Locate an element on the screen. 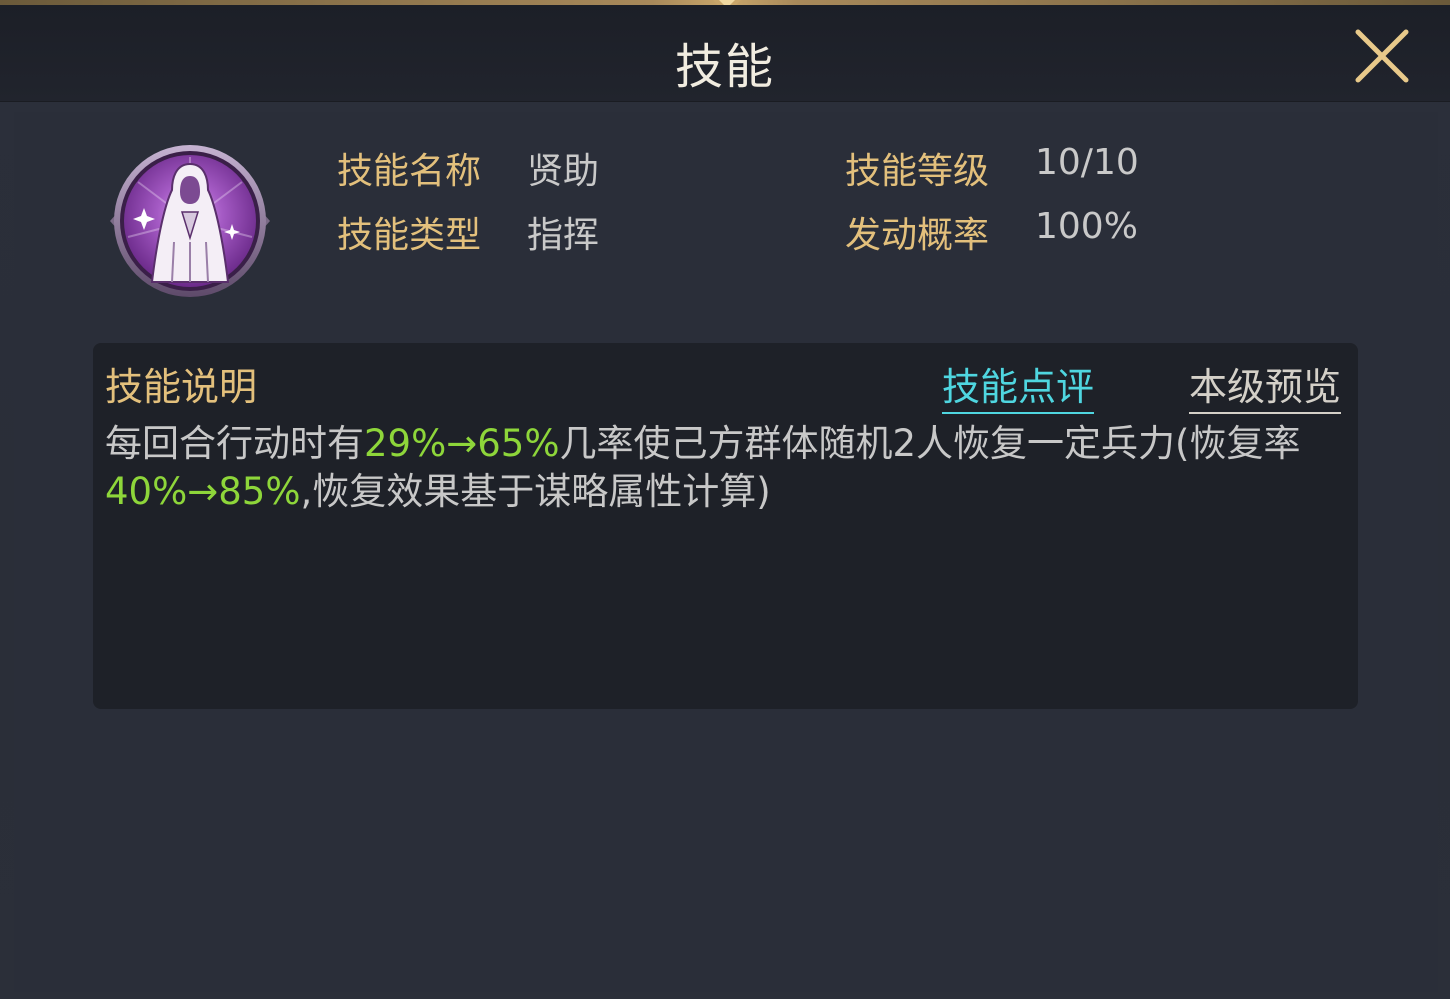 Image resolution: width=1450 pixels, height=999 pixels. description-highlight: 29%→65% is located at coordinates (462, 443).